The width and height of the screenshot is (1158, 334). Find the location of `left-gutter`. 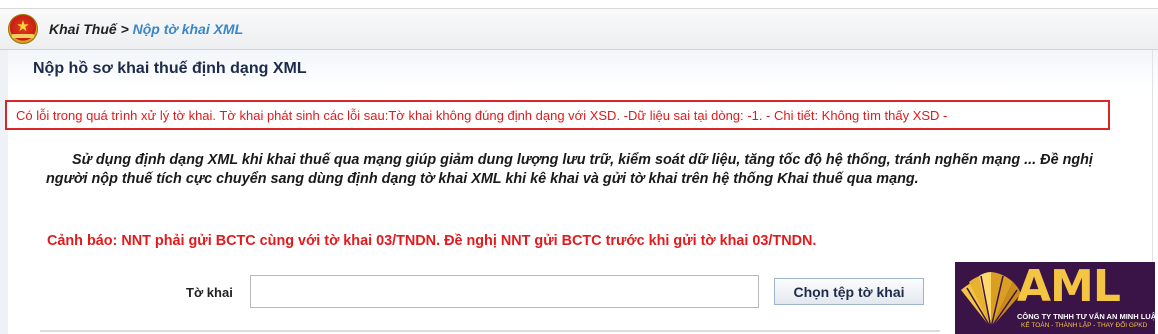

left-gutter is located at coordinates (4, 192).